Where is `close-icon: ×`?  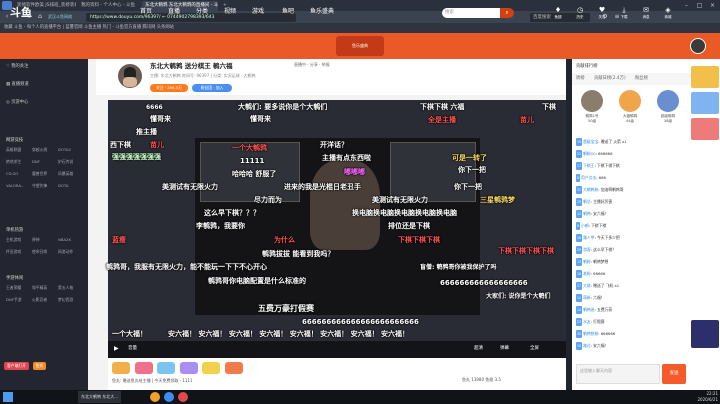
close-icon: × is located at coordinates (712, 5).